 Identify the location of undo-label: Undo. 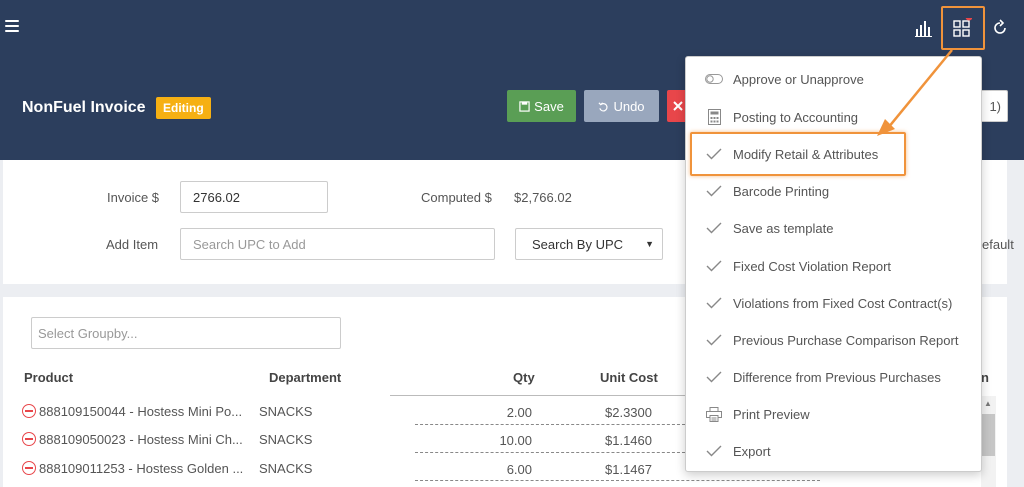
(629, 106).